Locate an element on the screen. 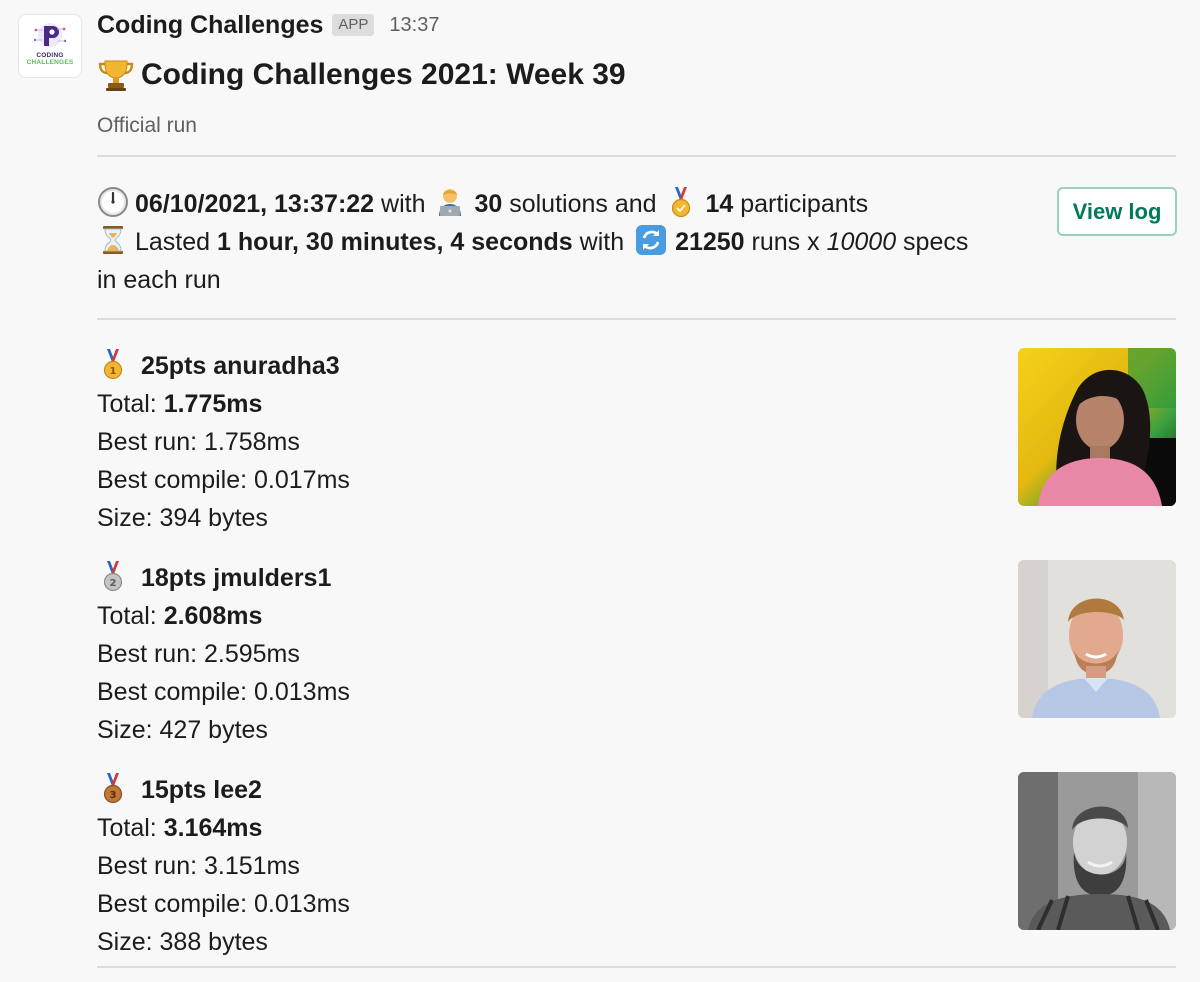 This screenshot has width=1200, height=982. logo-text: CODING CHALLENGES is located at coordinates (50, 59).